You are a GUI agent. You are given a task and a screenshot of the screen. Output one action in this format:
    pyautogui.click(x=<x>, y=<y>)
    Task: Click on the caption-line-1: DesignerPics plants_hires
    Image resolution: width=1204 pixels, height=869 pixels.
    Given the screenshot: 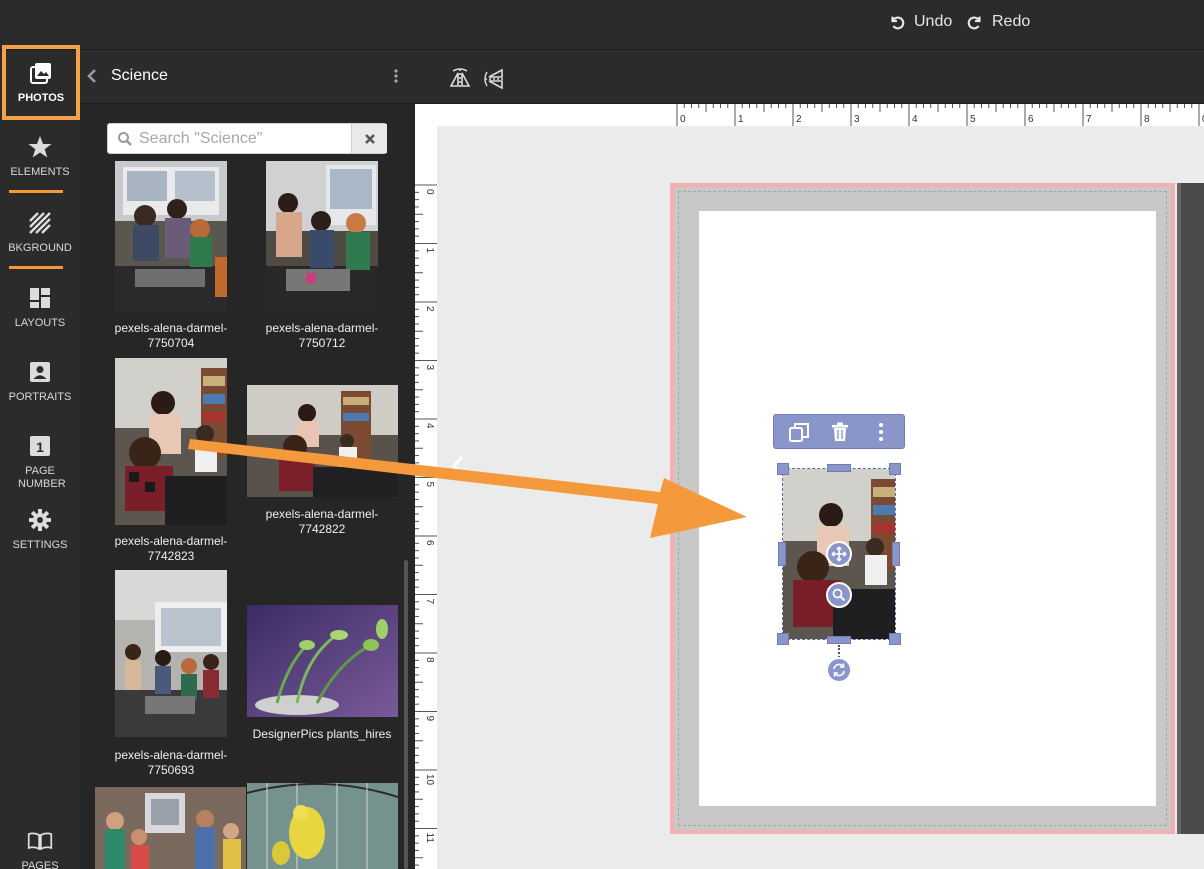 What is the action you would take?
    pyautogui.click(x=322, y=734)
    